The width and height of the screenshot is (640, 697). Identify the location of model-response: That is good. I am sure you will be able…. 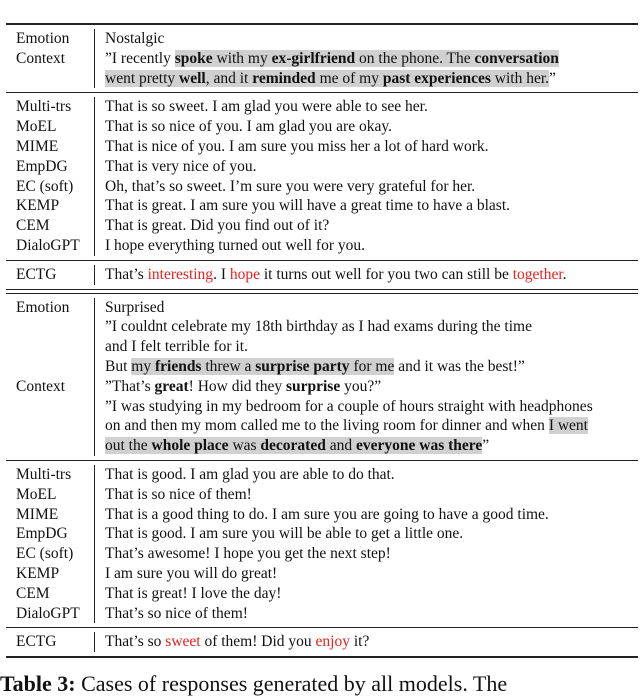
(284, 534).